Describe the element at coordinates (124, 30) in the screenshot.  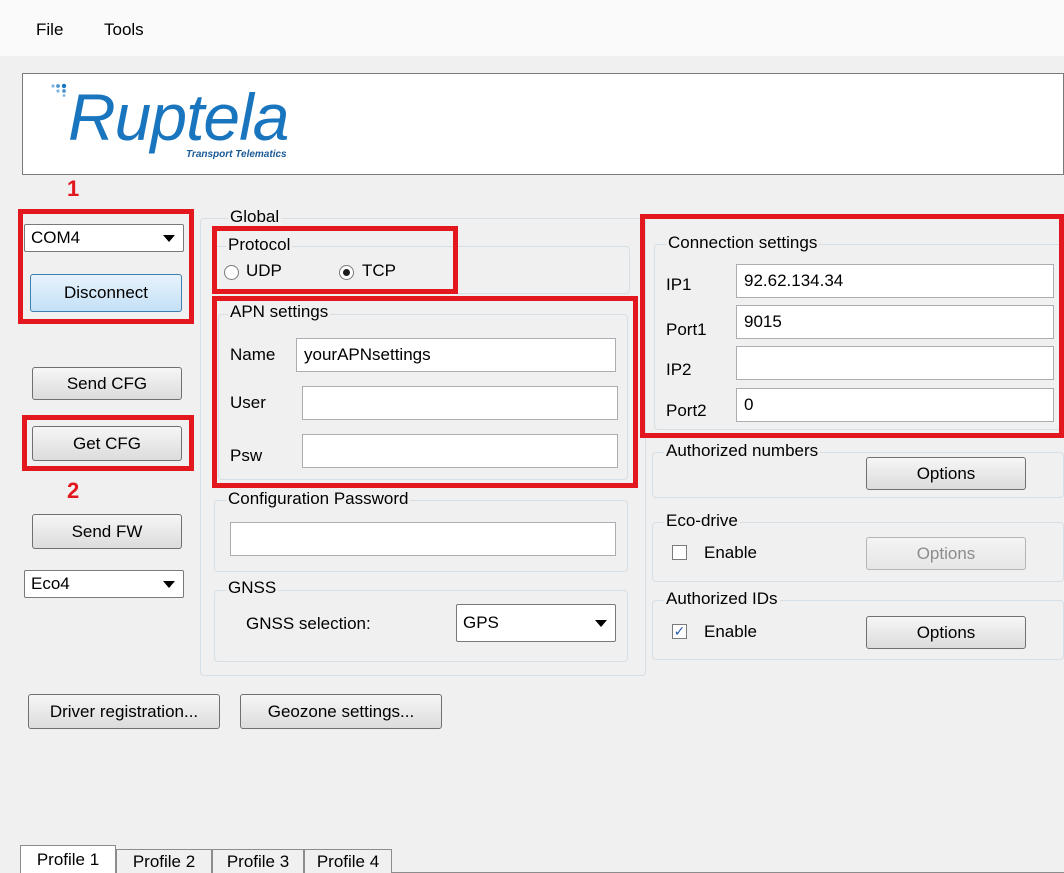
I see `menu-tools: Tools` at that location.